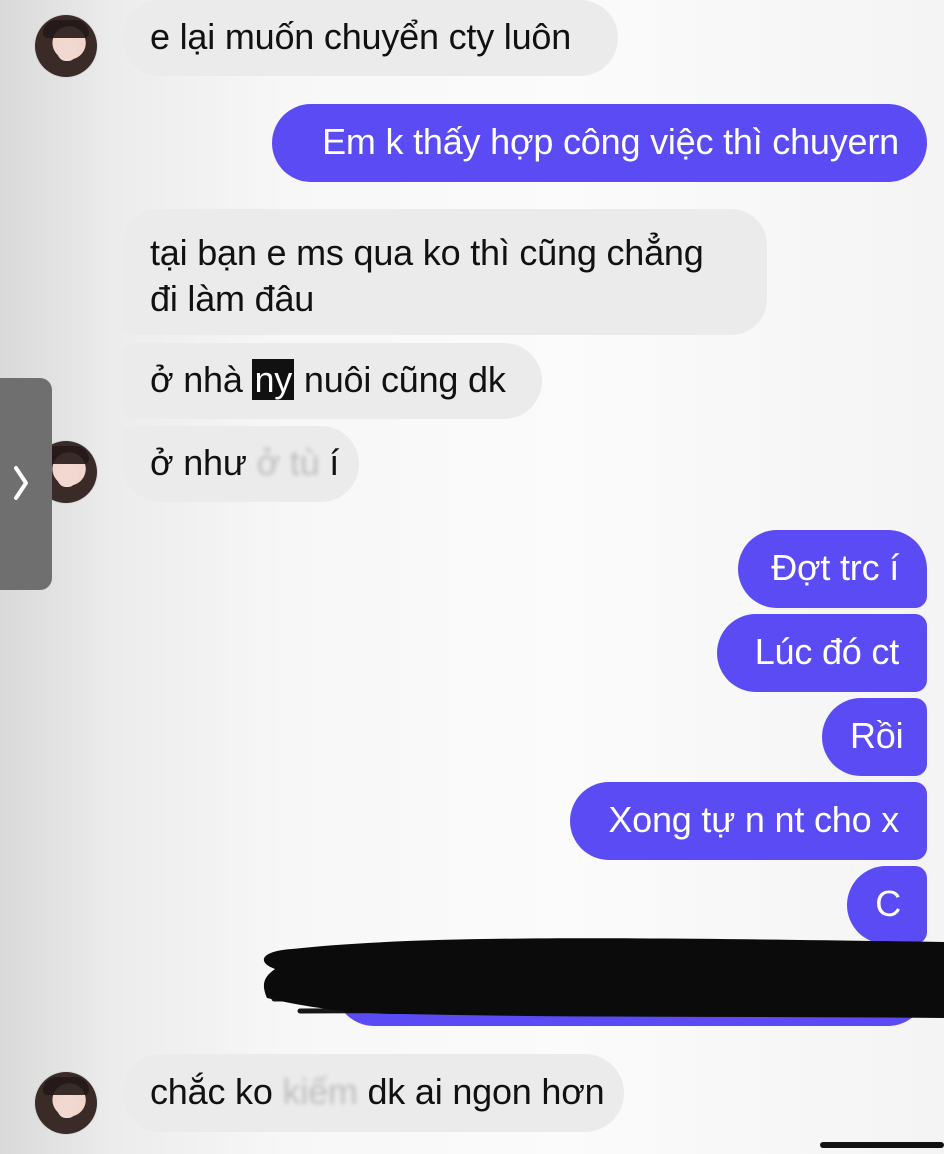  I want to click on blurred-text: ở tù, so click(288, 462).